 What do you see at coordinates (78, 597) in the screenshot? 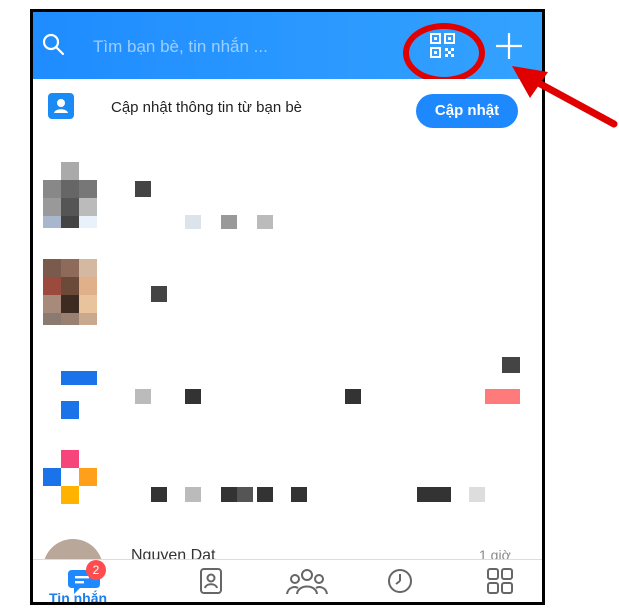
I see `nav-label-messages: Tin nhắn` at bounding box center [78, 597].